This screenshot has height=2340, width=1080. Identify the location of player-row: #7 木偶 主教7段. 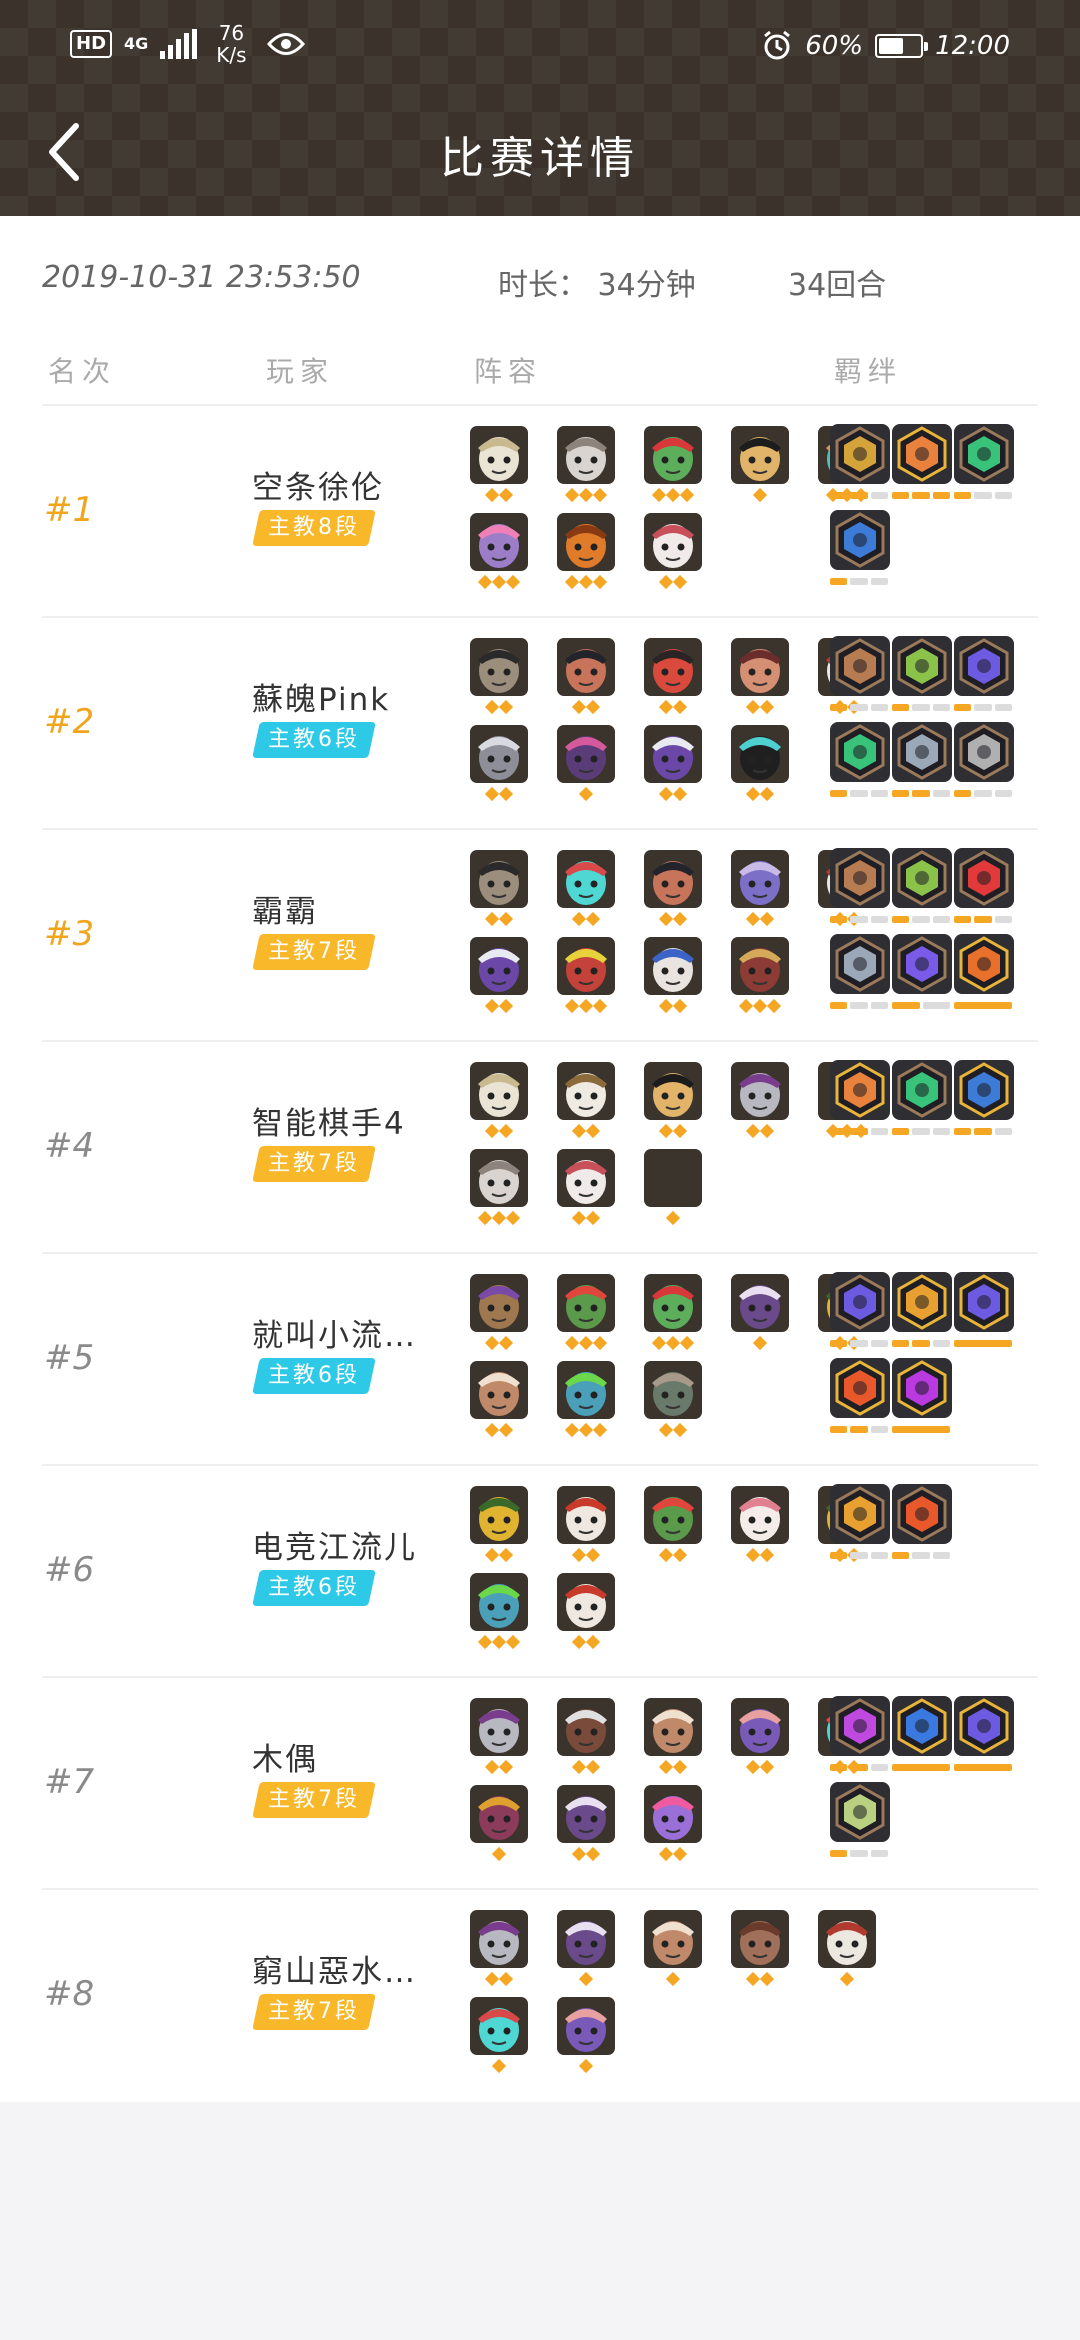
(540, 1784).